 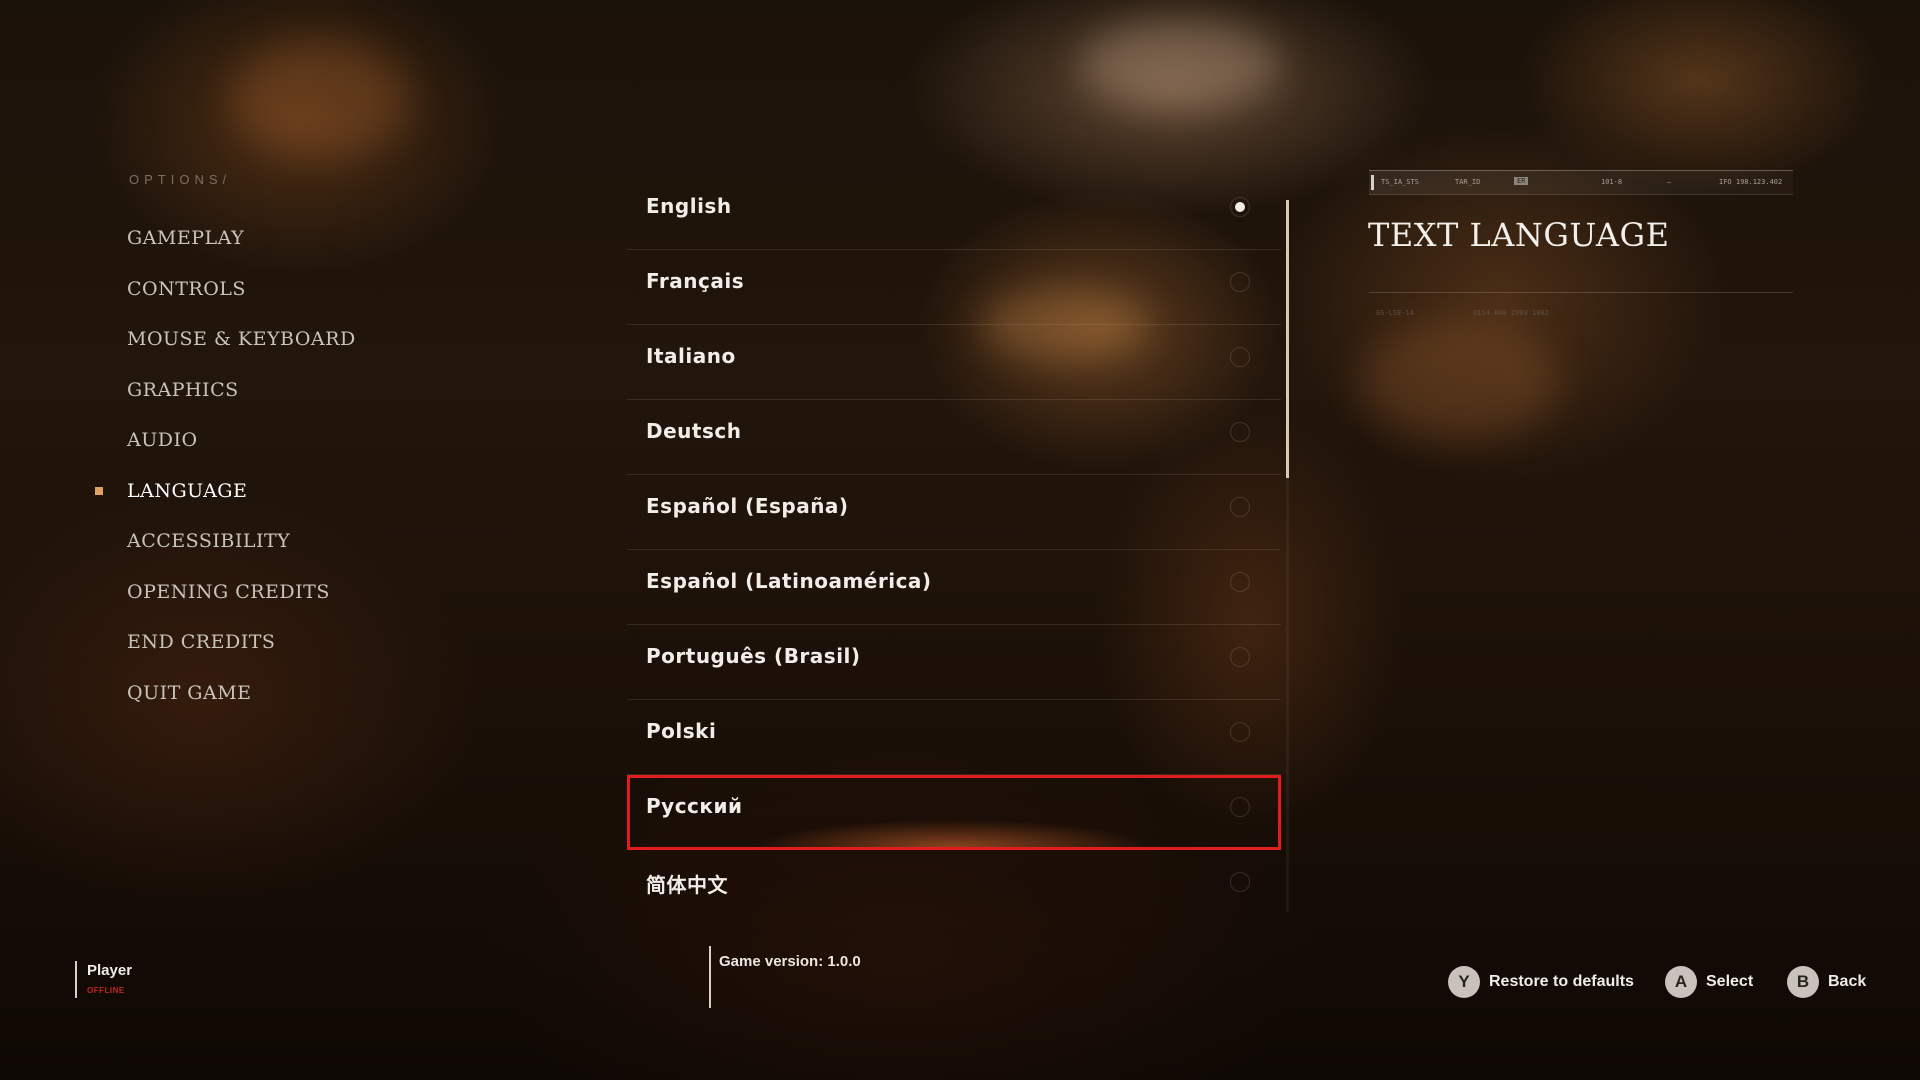 What do you see at coordinates (76, 979) in the screenshot?
I see `player-divider` at bounding box center [76, 979].